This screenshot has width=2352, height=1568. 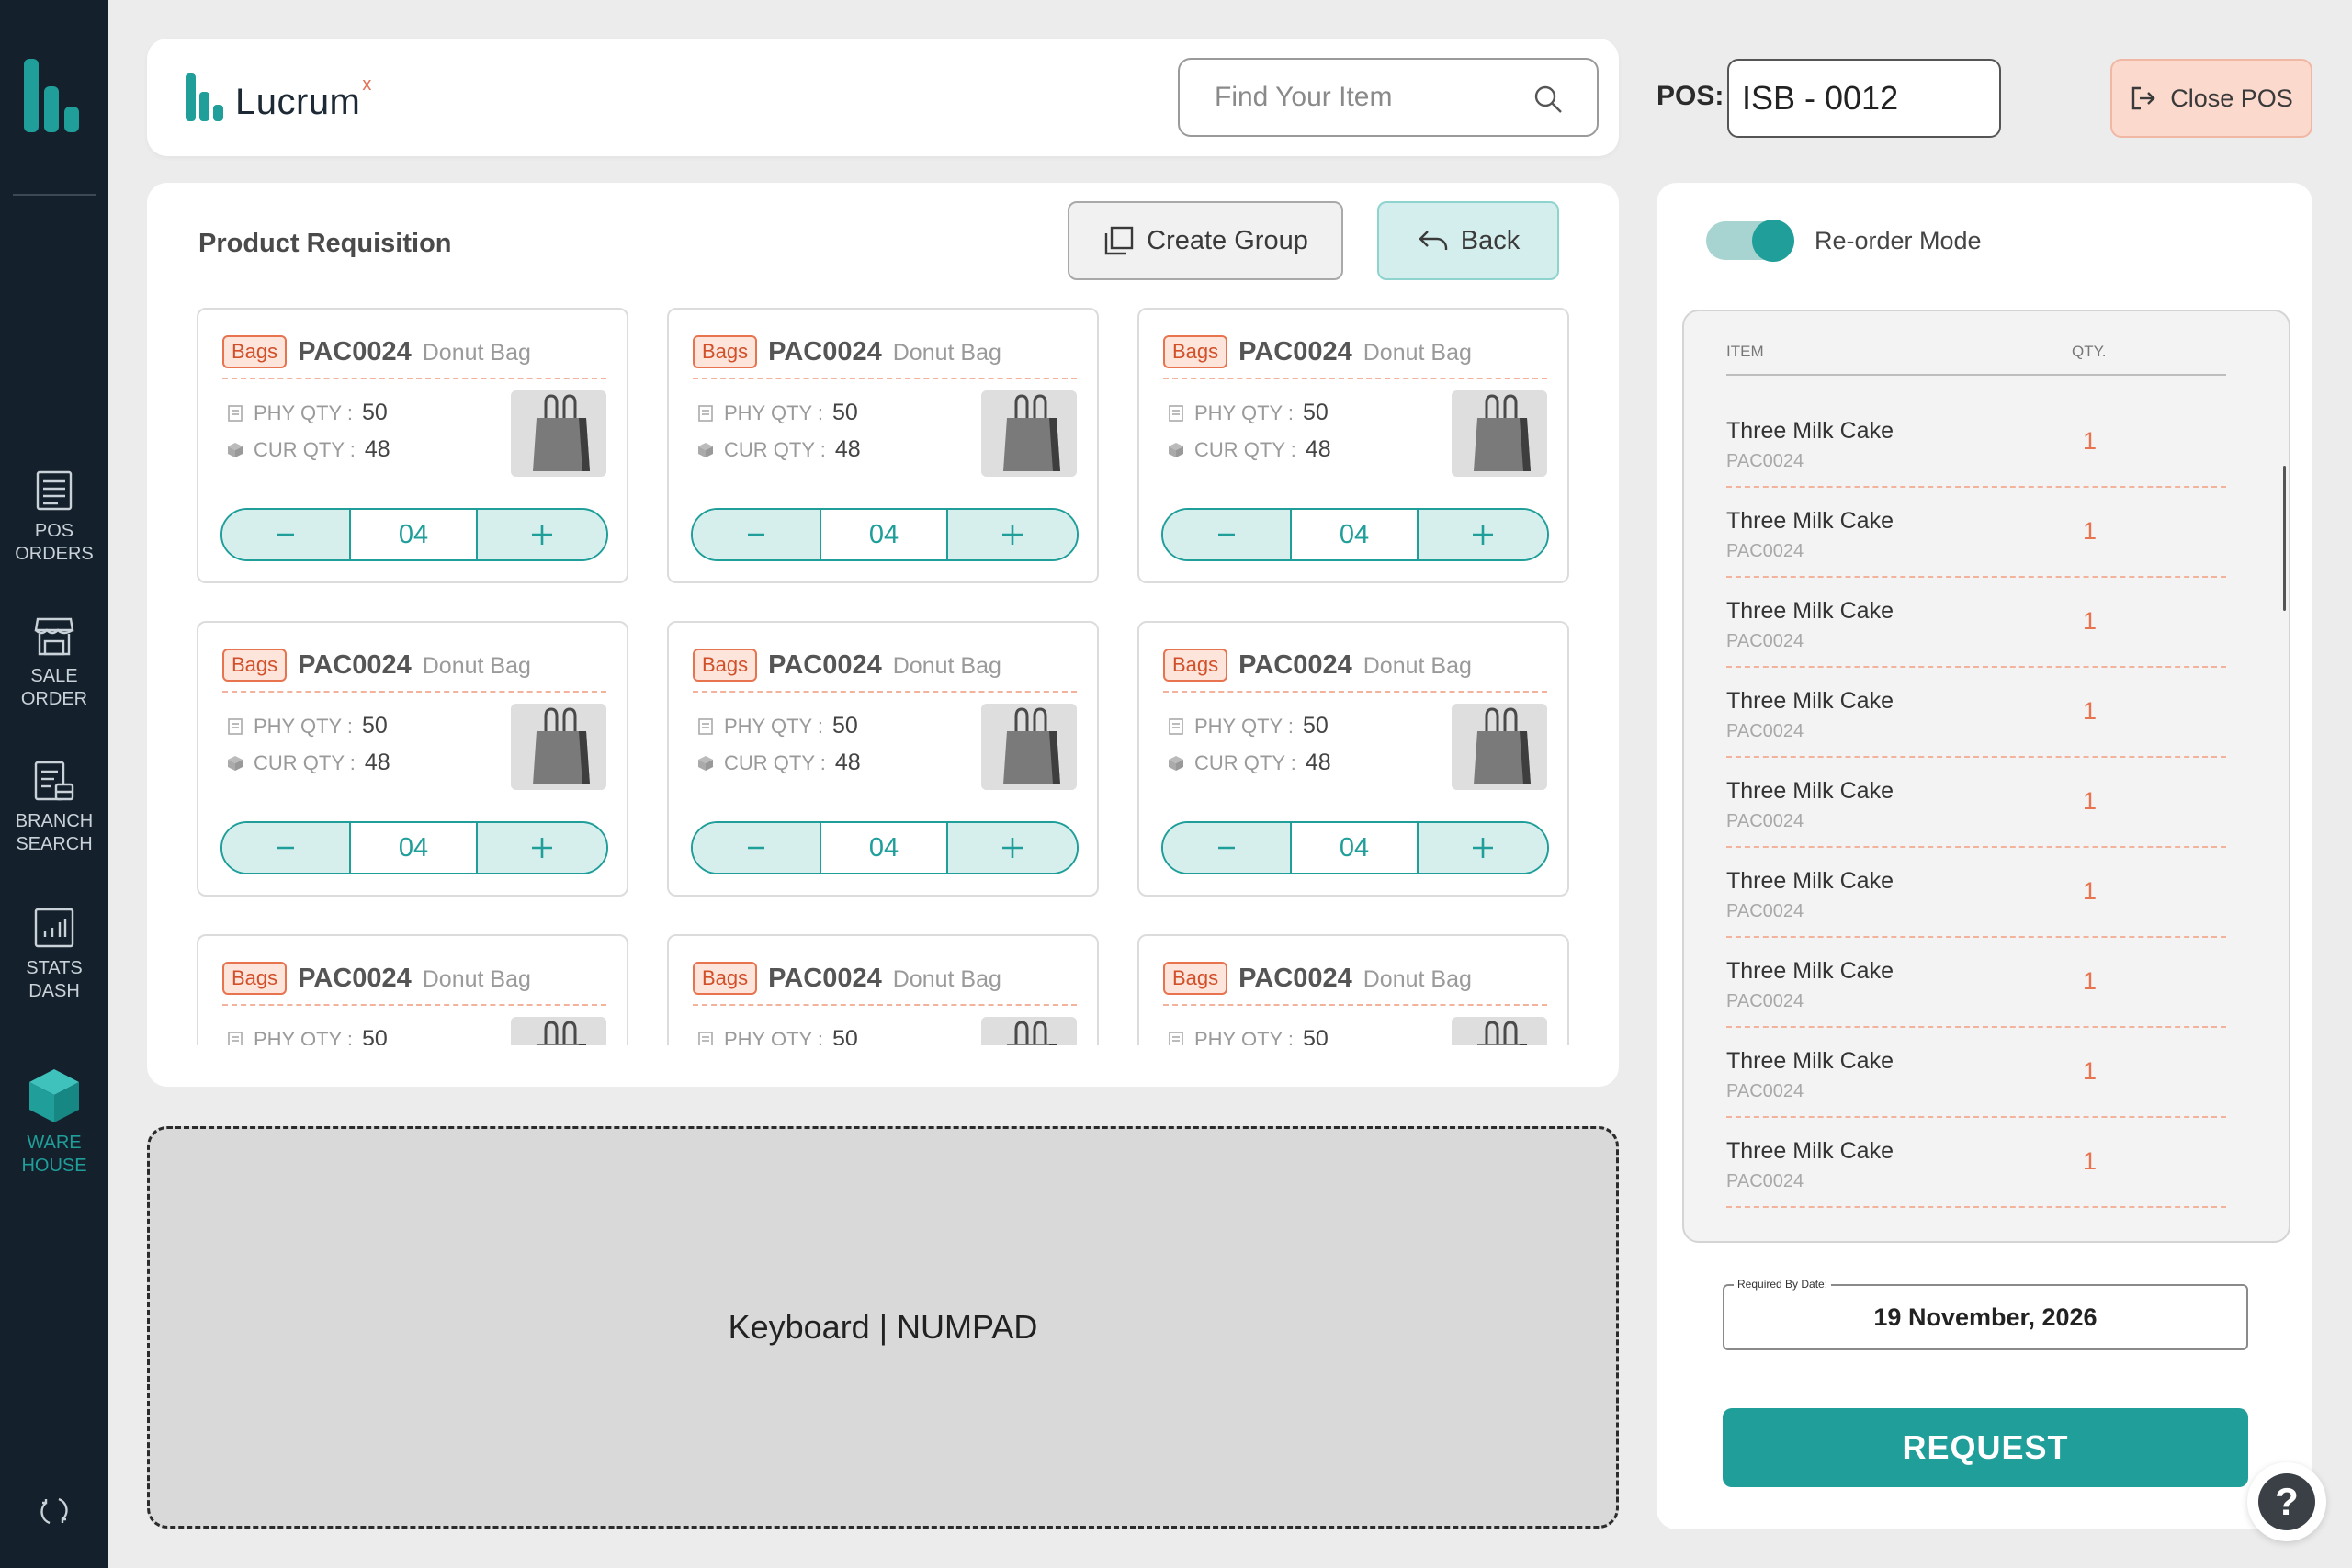 I want to click on plus-icon, so click(x=1483, y=535).